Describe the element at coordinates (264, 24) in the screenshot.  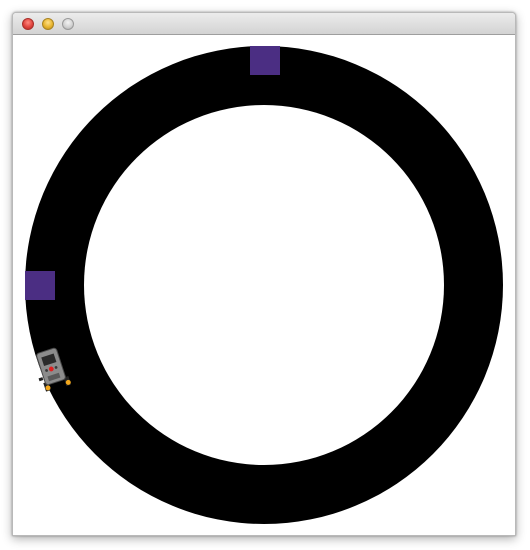
I see `title-bar` at that location.